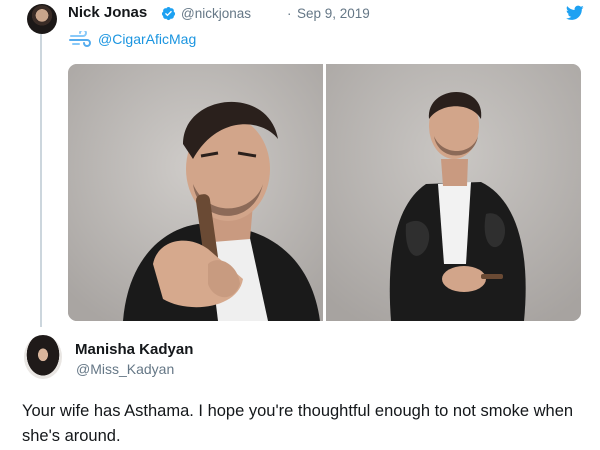 The image size is (600, 450). Describe the element at coordinates (168, 13) in the screenshot. I see `verified-badge-icon` at that location.